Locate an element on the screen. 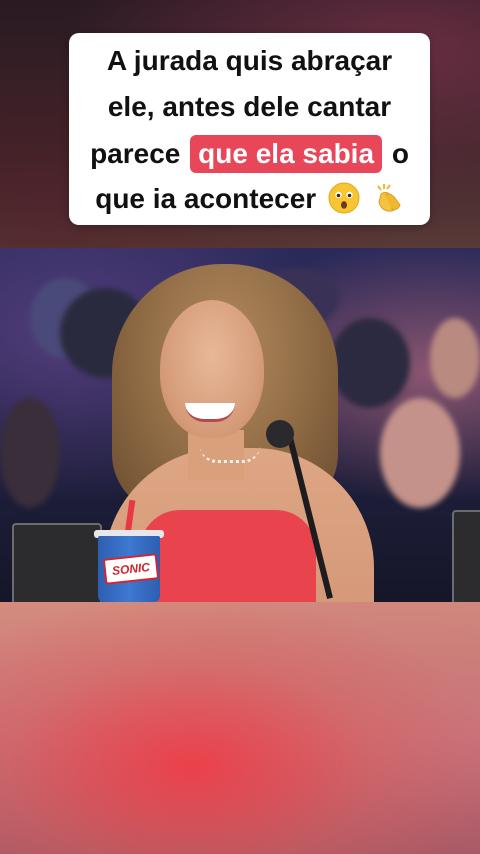 The width and height of the screenshot is (480, 854). caption-line-4: que ia acontecer is located at coordinates (249, 199).